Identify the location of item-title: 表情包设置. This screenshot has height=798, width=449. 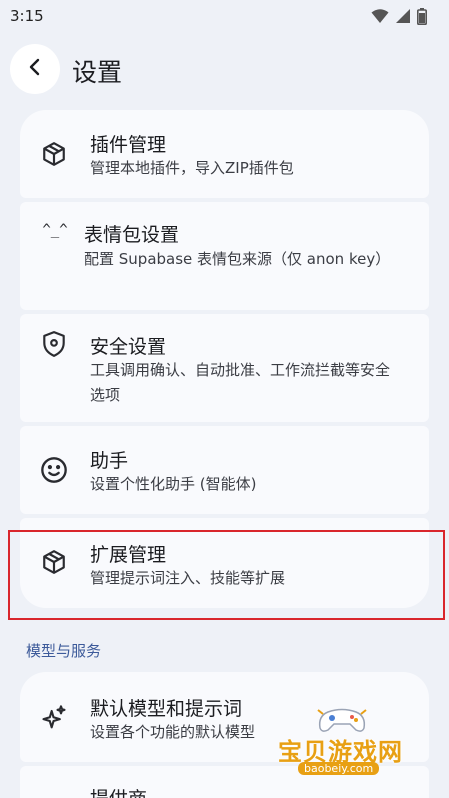
(132, 235).